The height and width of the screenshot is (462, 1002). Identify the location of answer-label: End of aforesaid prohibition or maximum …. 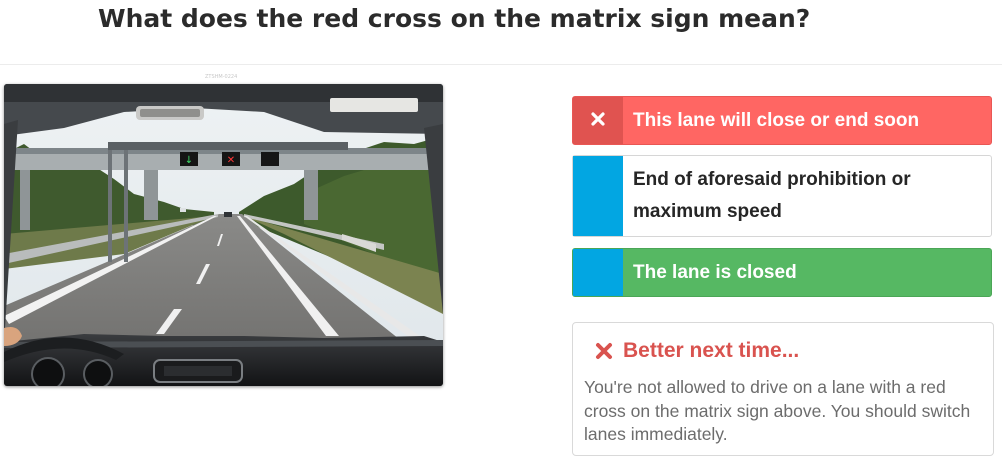
(772, 195).